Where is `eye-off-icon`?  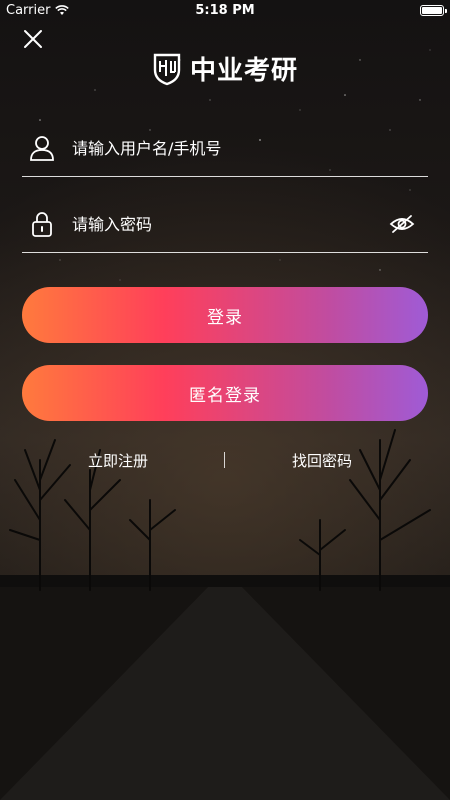
eye-off-icon is located at coordinates (402, 224).